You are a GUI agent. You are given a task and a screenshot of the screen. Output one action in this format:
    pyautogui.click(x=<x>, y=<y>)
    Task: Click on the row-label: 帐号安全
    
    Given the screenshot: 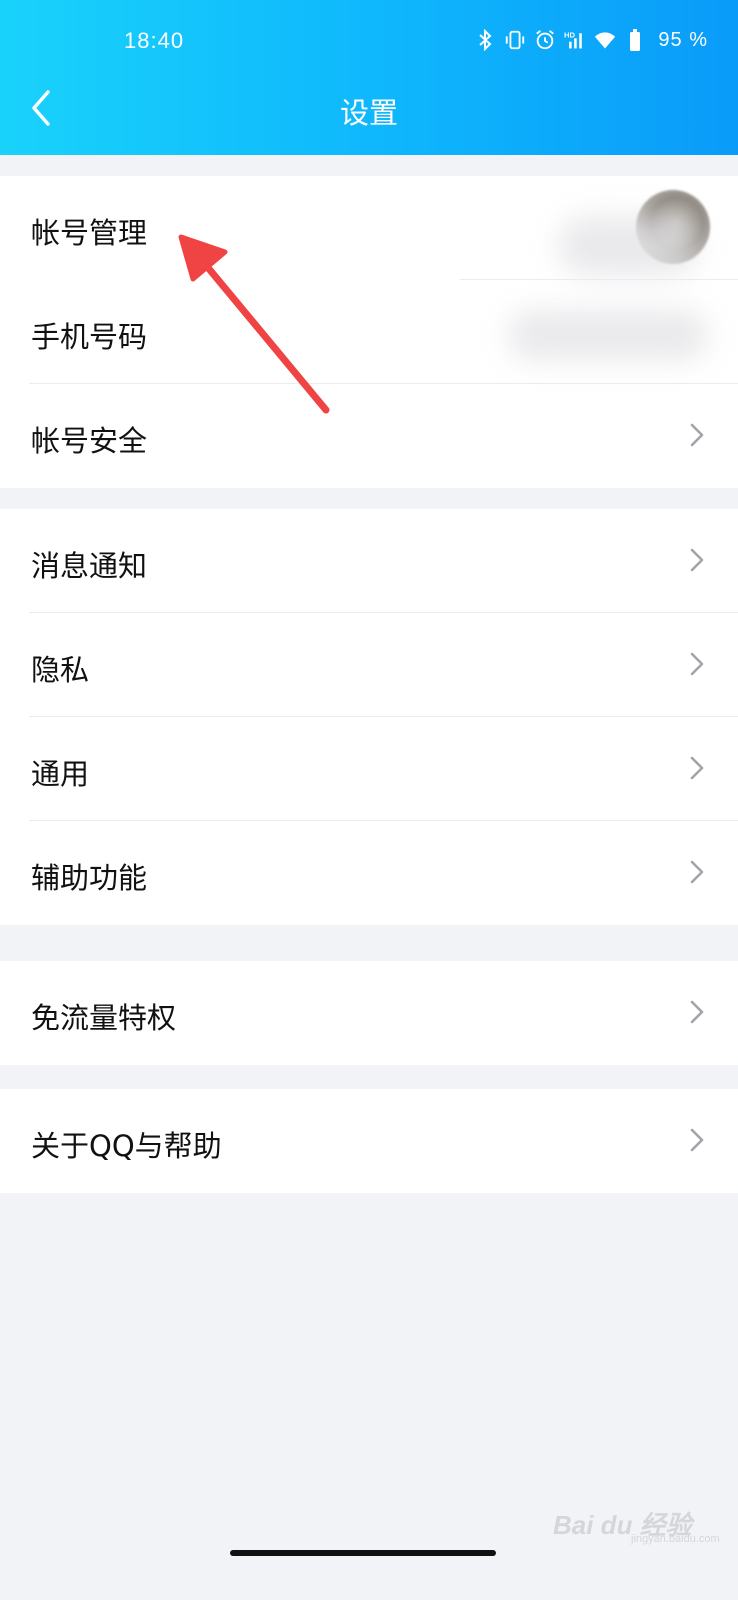 What is the action you would take?
    pyautogui.click(x=89, y=441)
    